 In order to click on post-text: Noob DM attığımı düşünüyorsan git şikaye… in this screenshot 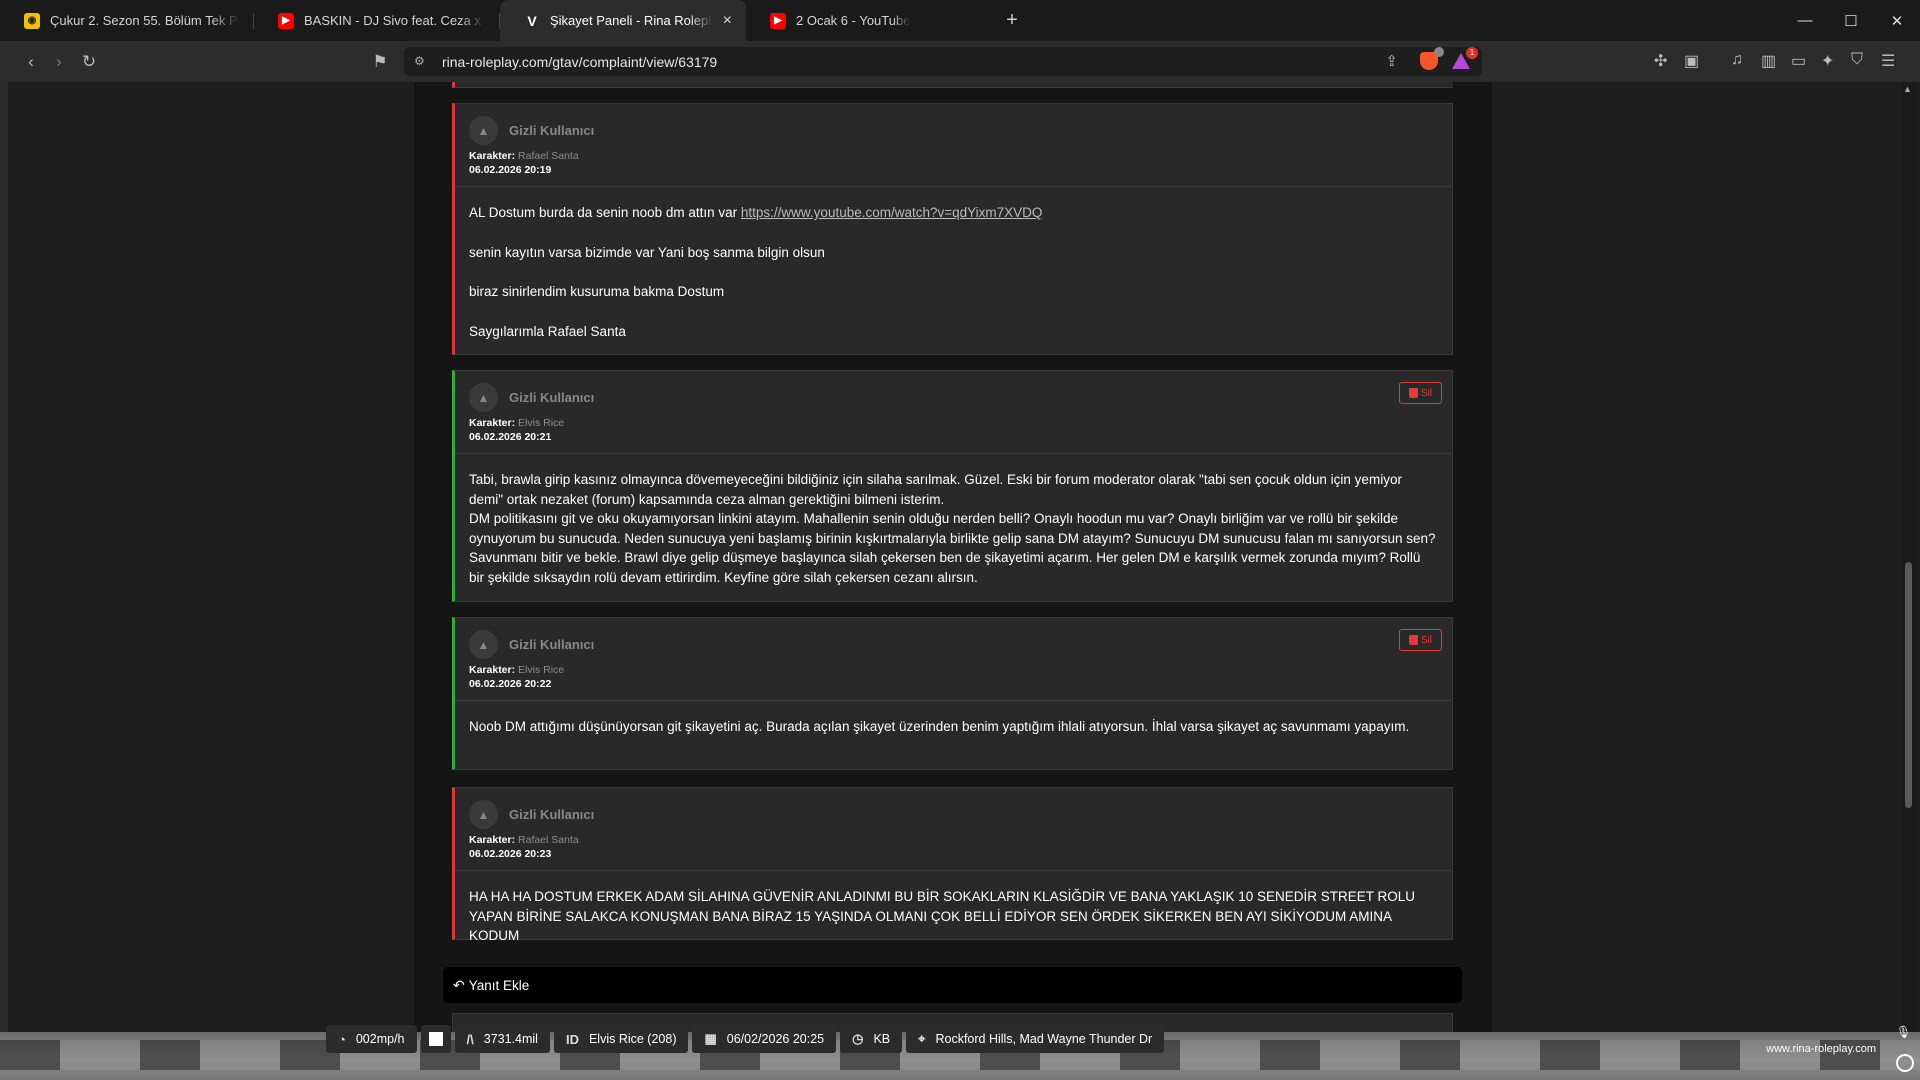, I will do `click(939, 726)`.